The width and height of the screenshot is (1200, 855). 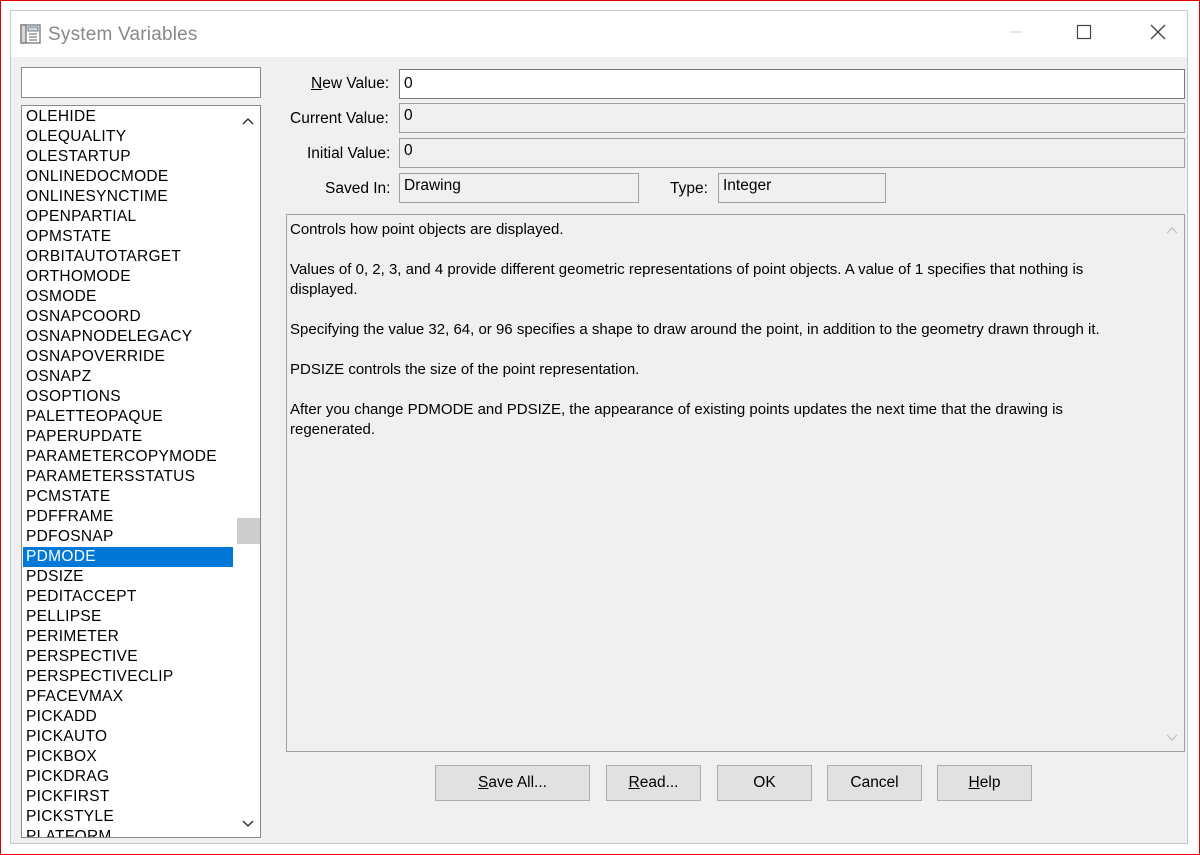 What do you see at coordinates (128, 297) in the screenshot?
I see `list-item: OSMODE` at bounding box center [128, 297].